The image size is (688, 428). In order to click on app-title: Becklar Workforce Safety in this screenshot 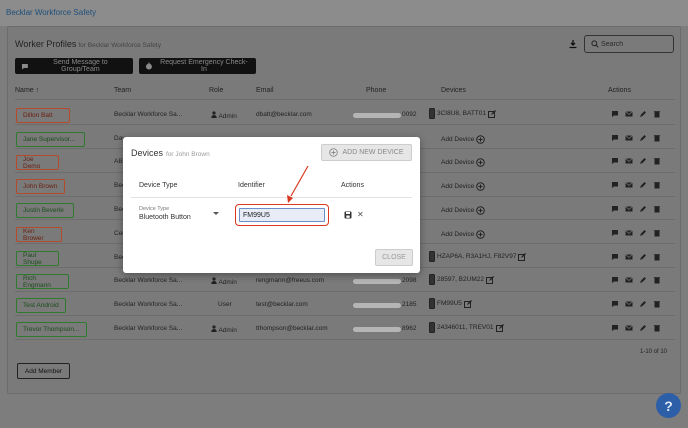, I will do `click(51, 12)`.